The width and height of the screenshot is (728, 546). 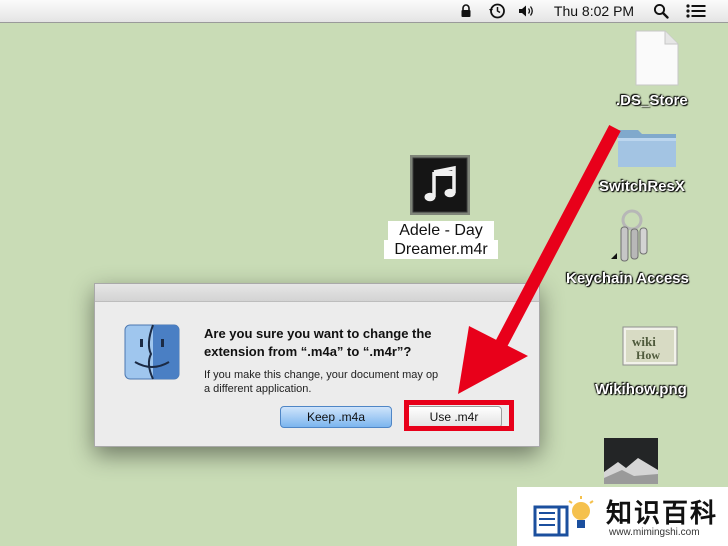 I want to click on watermark-text: 知识百科, so click(x=662, y=513).